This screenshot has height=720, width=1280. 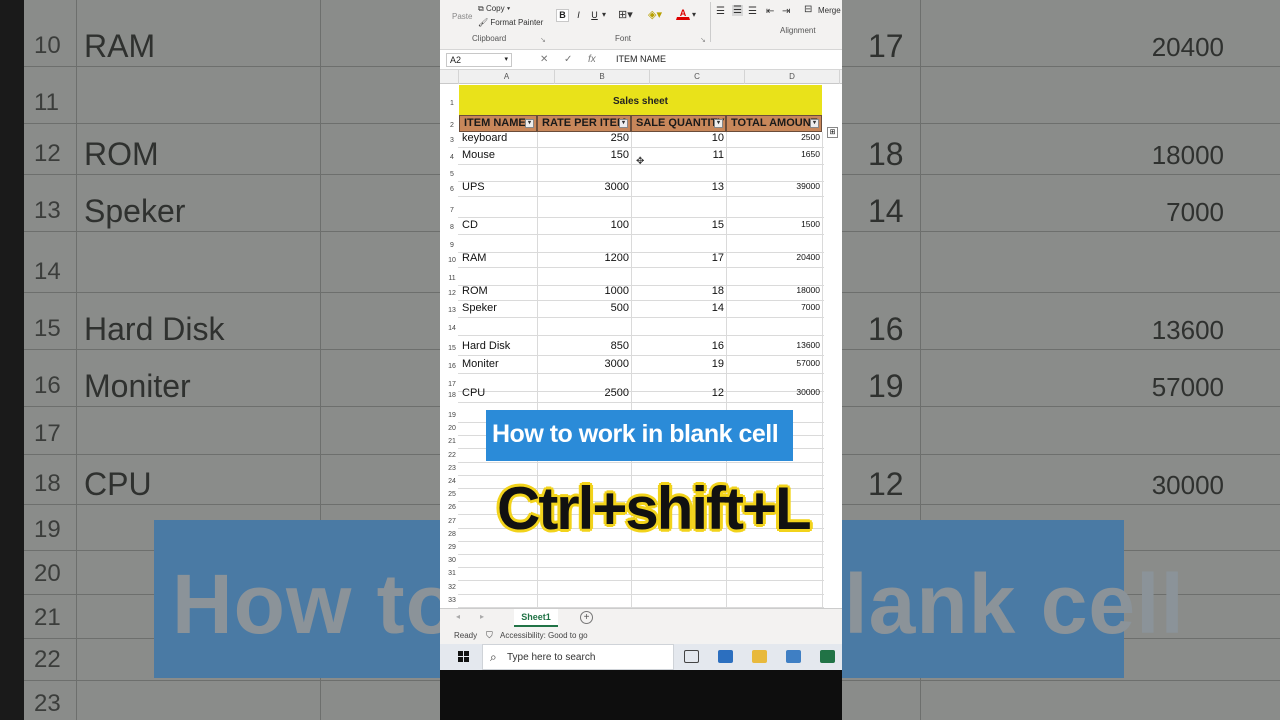 What do you see at coordinates (452, 455) in the screenshot?
I see `row-header: 22` at bounding box center [452, 455].